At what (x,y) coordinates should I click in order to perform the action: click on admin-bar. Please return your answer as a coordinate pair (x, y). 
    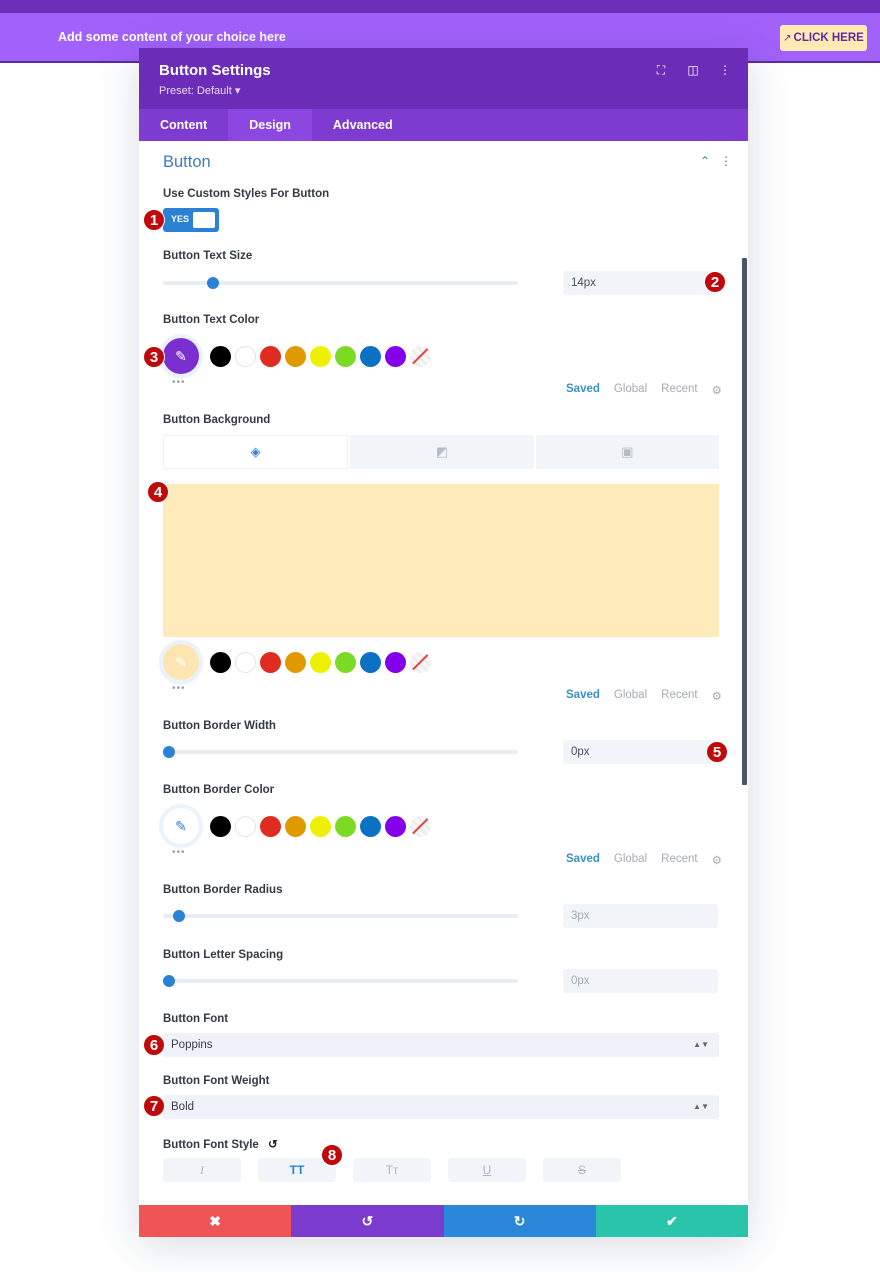
    Looking at the image, I should click on (440, 6).